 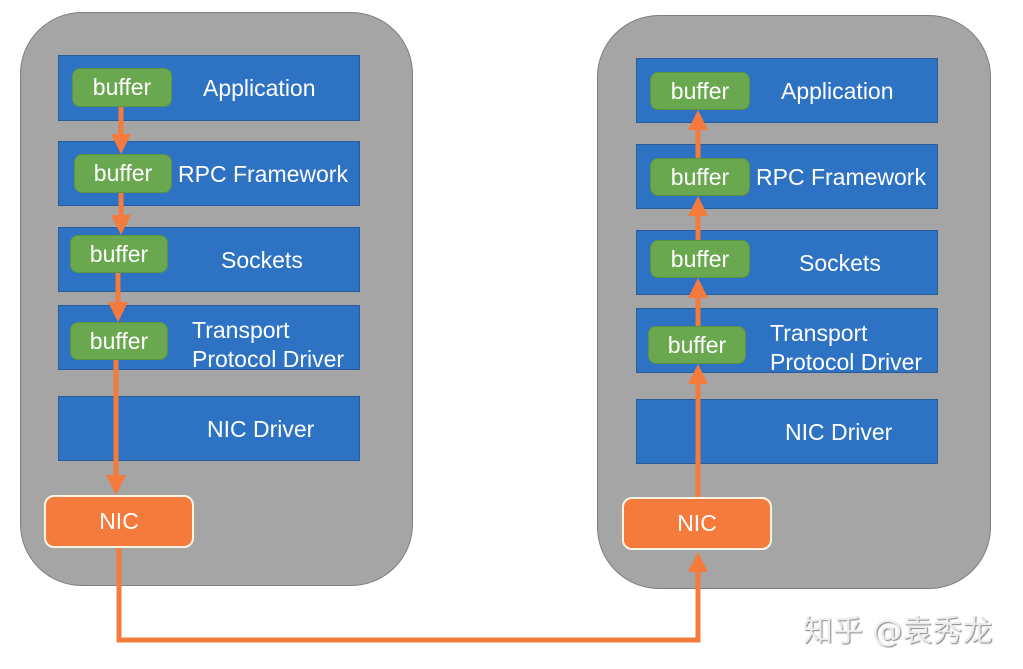 I want to click on network-link-arrow, so click(x=412, y=595).